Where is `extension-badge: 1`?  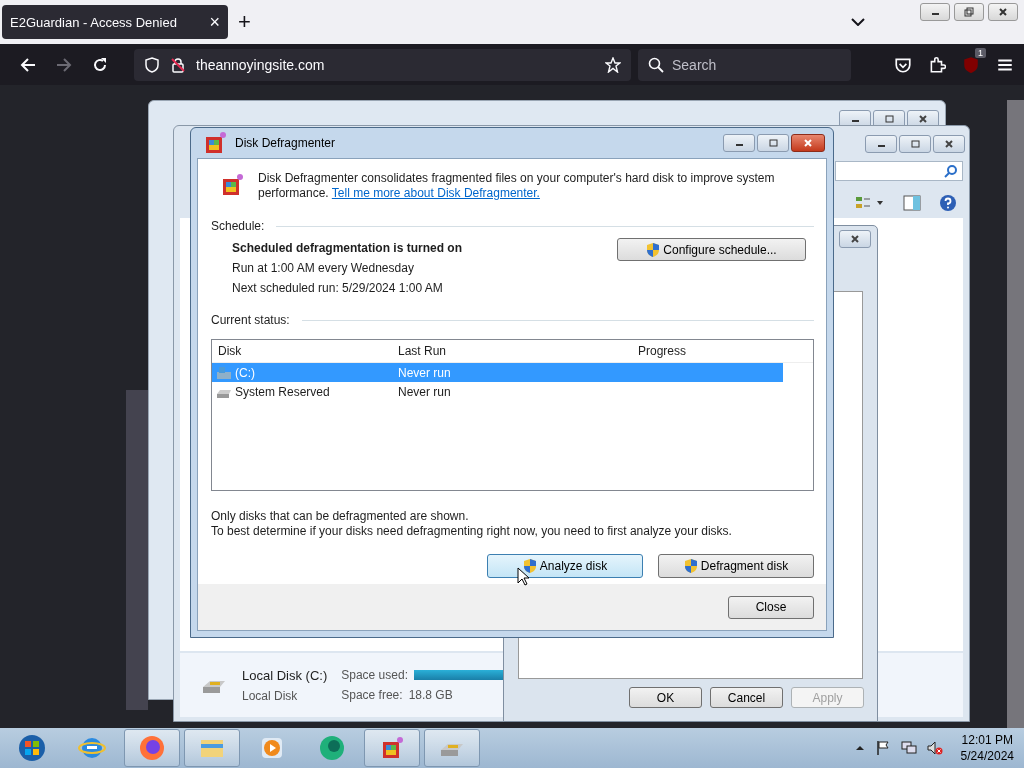
extension-badge: 1 is located at coordinates (980, 52).